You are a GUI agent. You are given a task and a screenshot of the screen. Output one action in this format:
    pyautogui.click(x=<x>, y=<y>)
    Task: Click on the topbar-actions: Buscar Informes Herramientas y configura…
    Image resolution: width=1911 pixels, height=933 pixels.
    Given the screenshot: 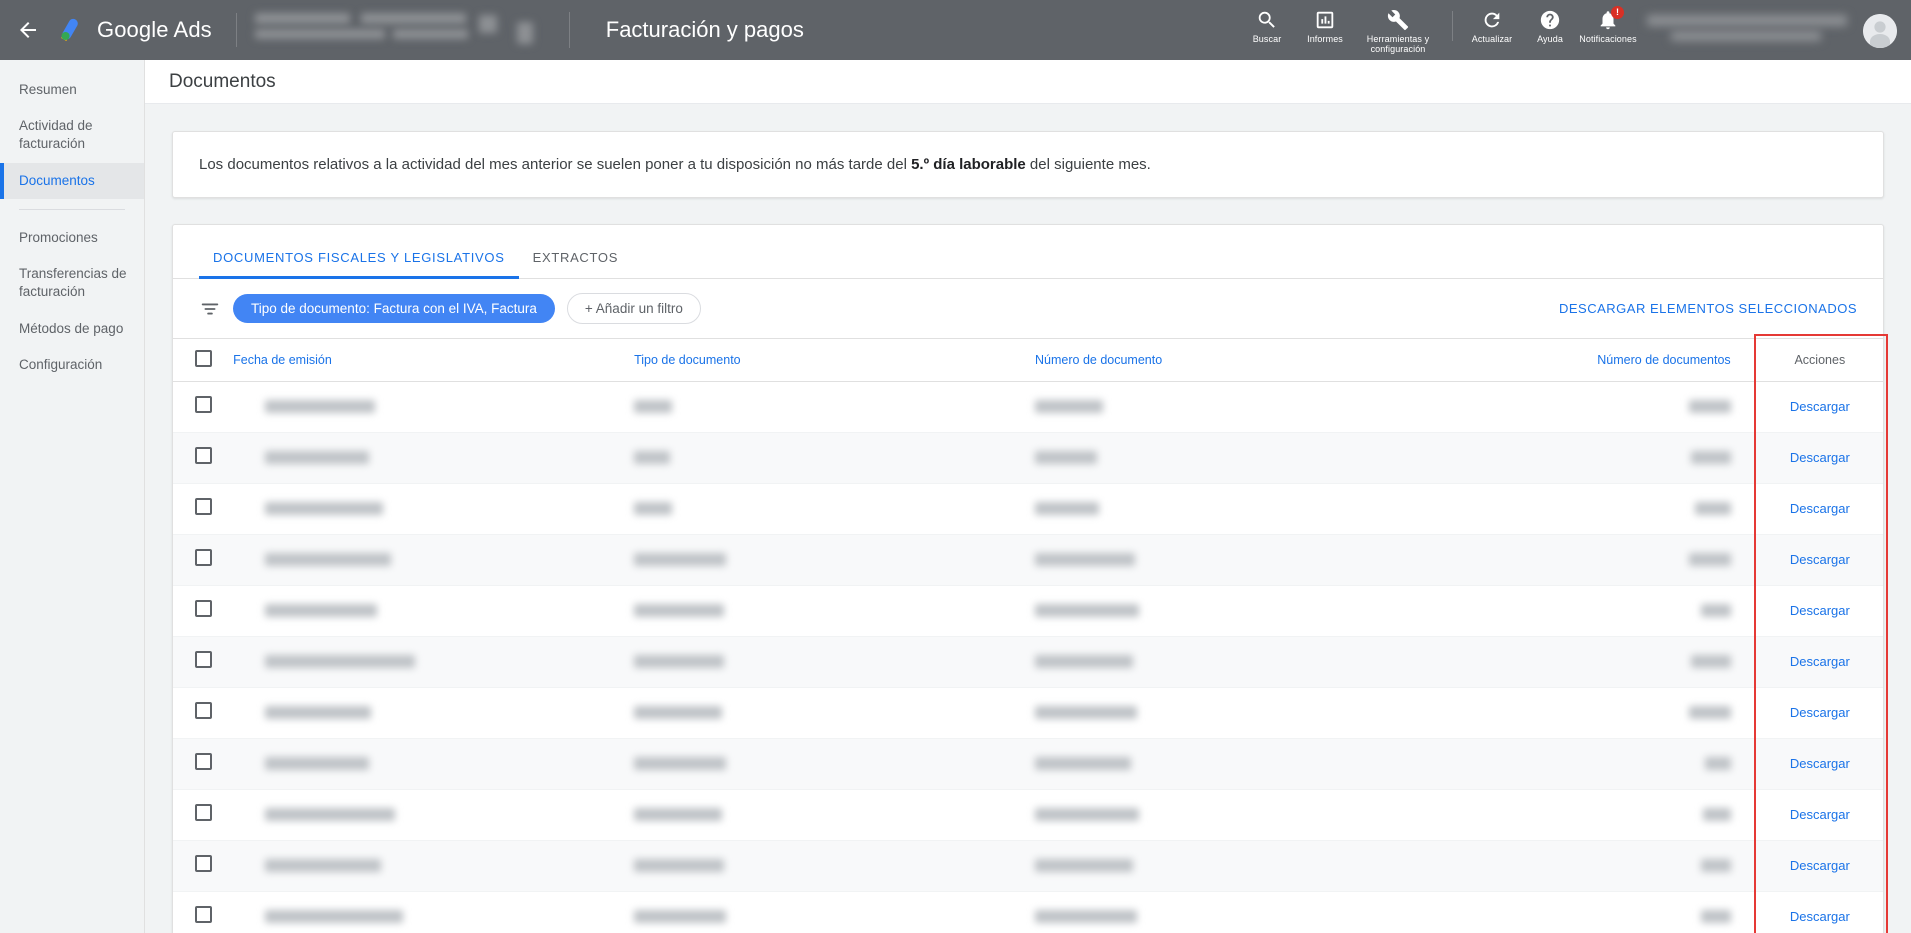 What is the action you would take?
    pyautogui.click(x=1574, y=30)
    